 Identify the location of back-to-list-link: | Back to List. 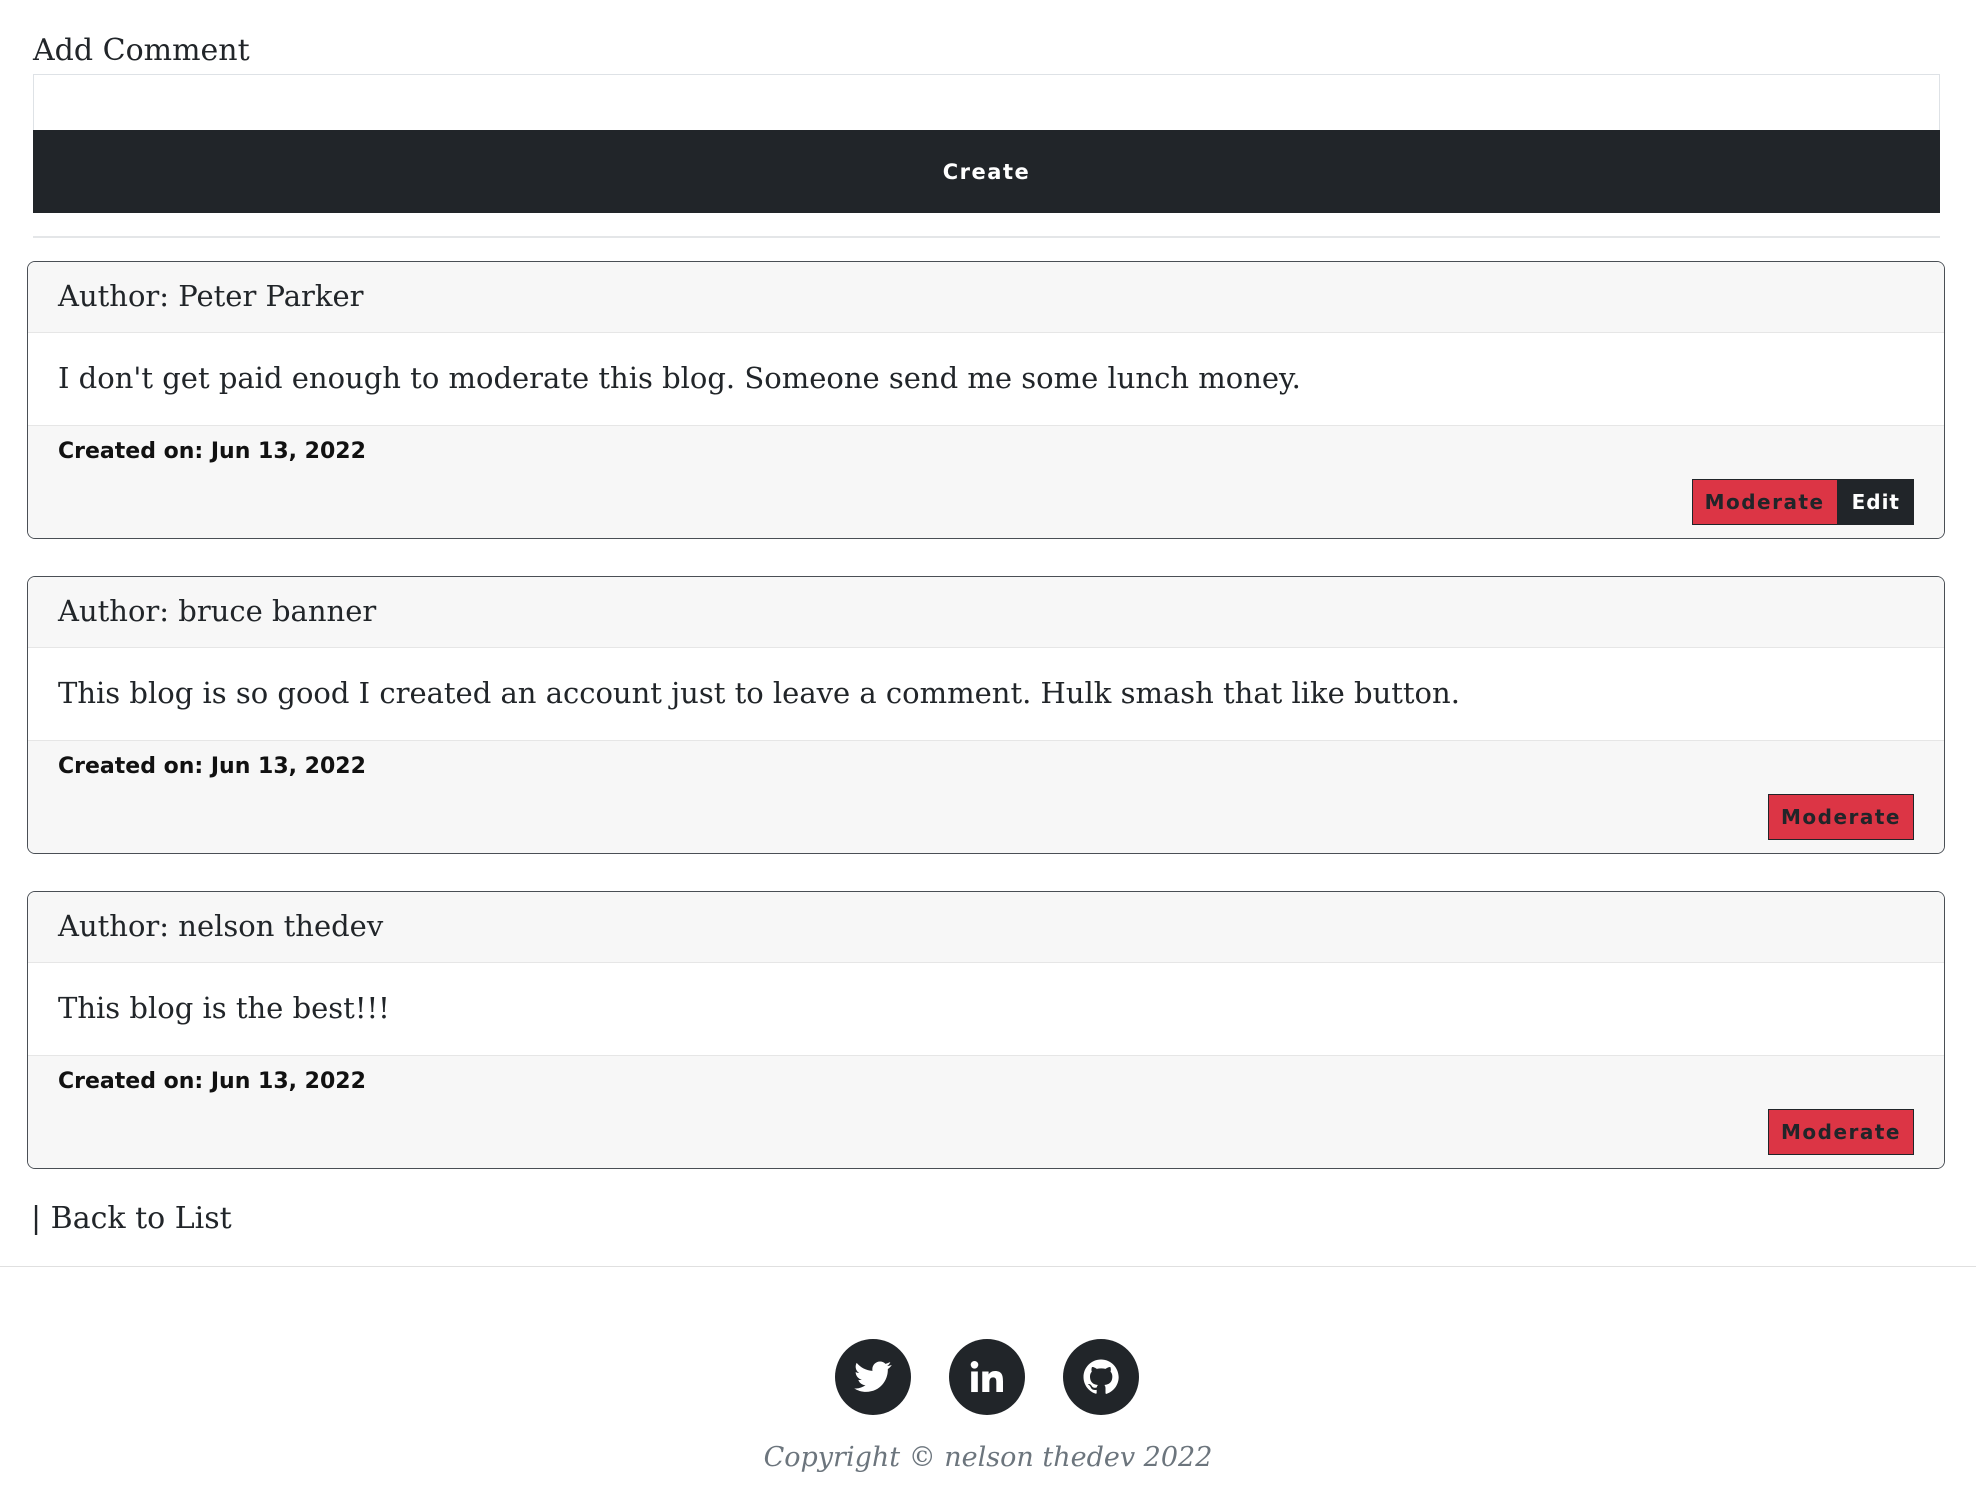
(131, 1219).